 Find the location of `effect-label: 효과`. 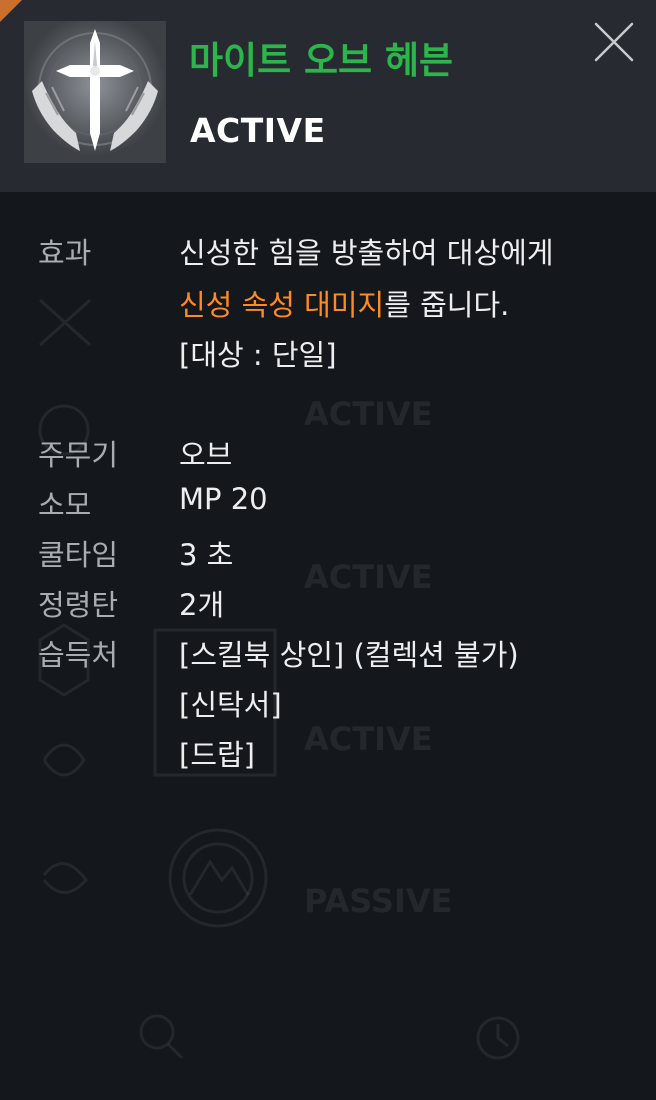

effect-label: 효과 is located at coordinates (65, 253).